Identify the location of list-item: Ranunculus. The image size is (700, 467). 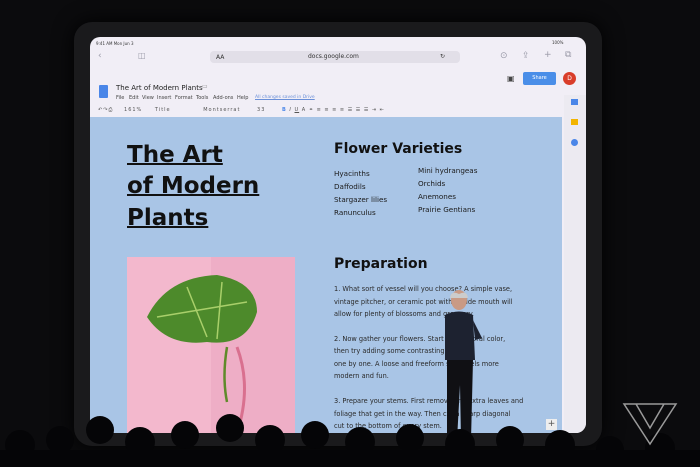
(355, 212).